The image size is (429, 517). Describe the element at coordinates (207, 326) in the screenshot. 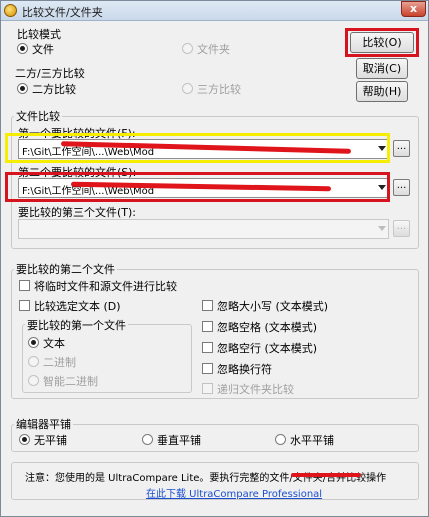

I see `checkbox-ignore-spaces` at that location.